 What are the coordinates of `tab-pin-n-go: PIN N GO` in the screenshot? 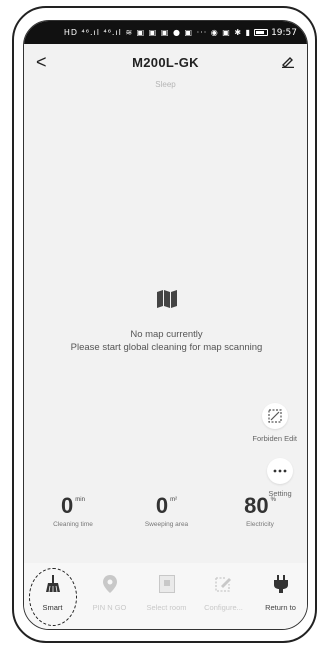 It's located at (110, 592).